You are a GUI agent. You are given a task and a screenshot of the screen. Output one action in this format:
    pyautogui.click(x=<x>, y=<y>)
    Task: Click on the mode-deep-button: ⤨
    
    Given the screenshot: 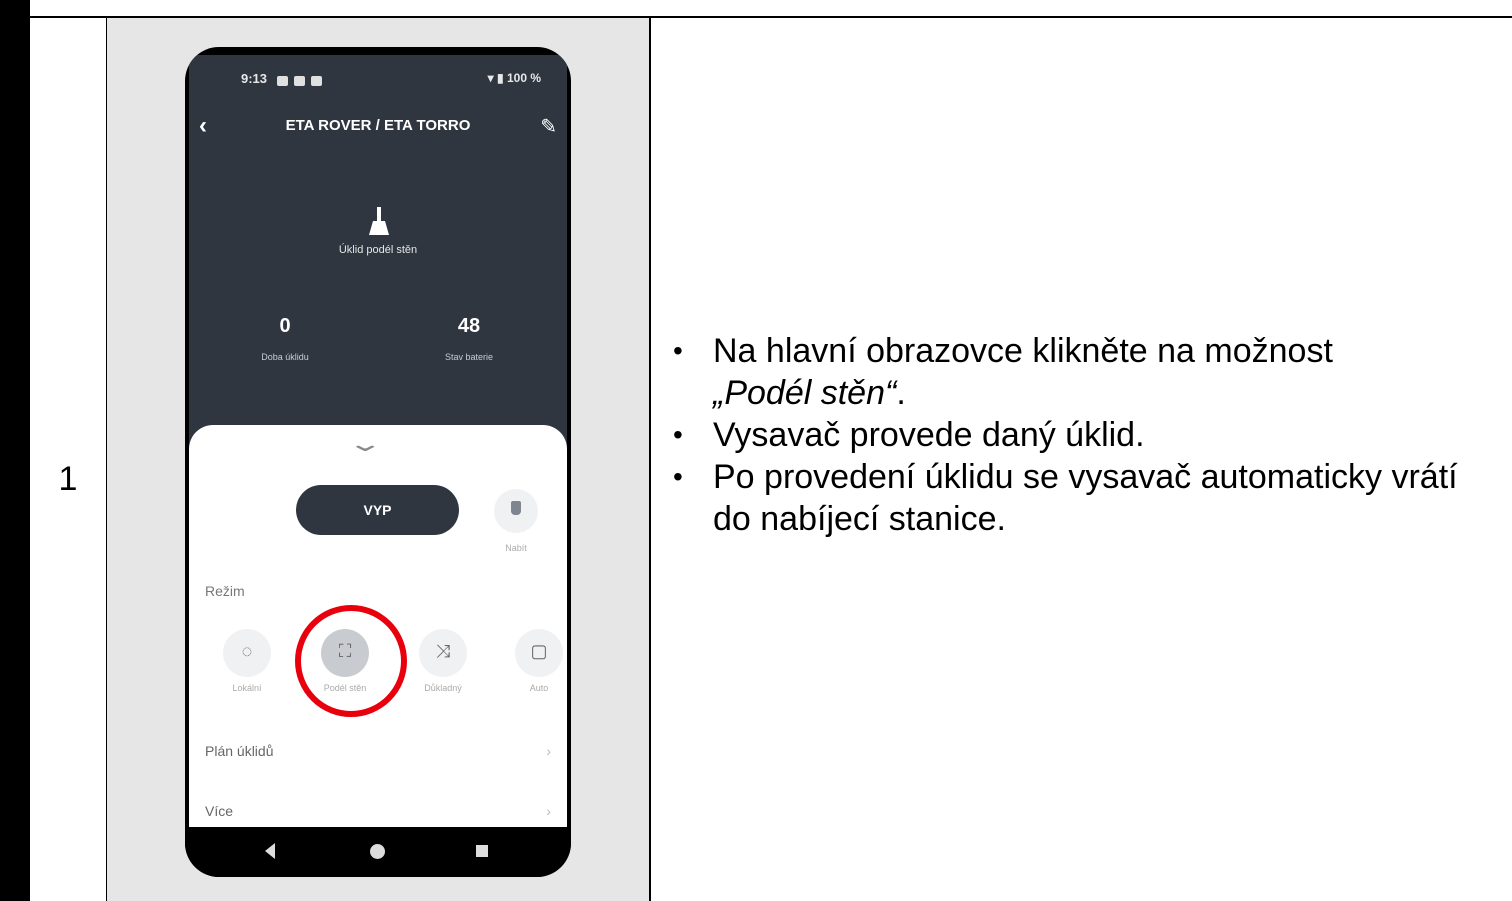 What is the action you would take?
    pyautogui.click(x=443, y=653)
    